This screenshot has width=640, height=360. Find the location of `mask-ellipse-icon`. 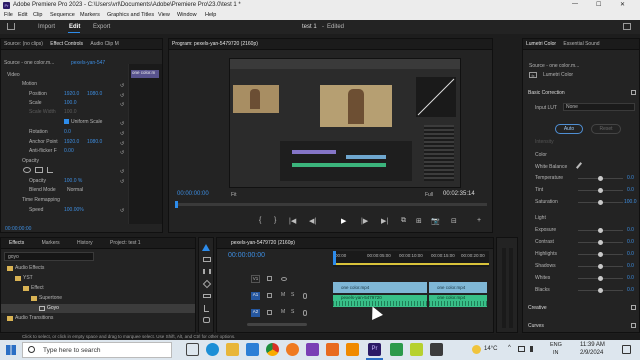

mask-ellipse-icon is located at coordinates (27, 170).